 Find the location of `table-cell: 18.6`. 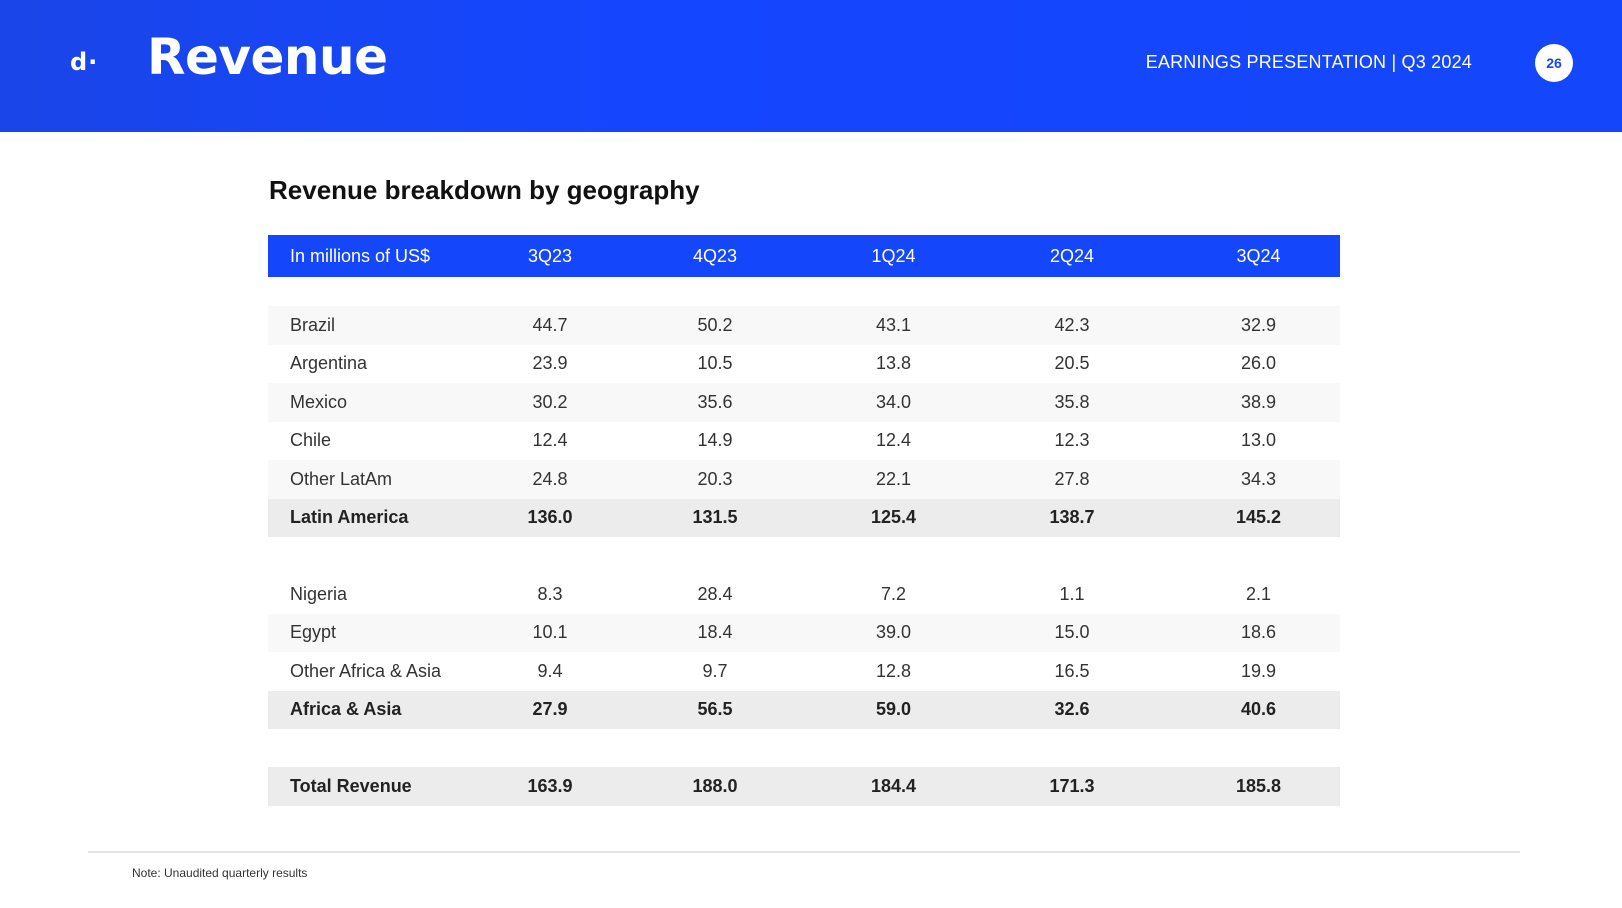

table-cell: 18.6 is located at coordinates (1258, 632).